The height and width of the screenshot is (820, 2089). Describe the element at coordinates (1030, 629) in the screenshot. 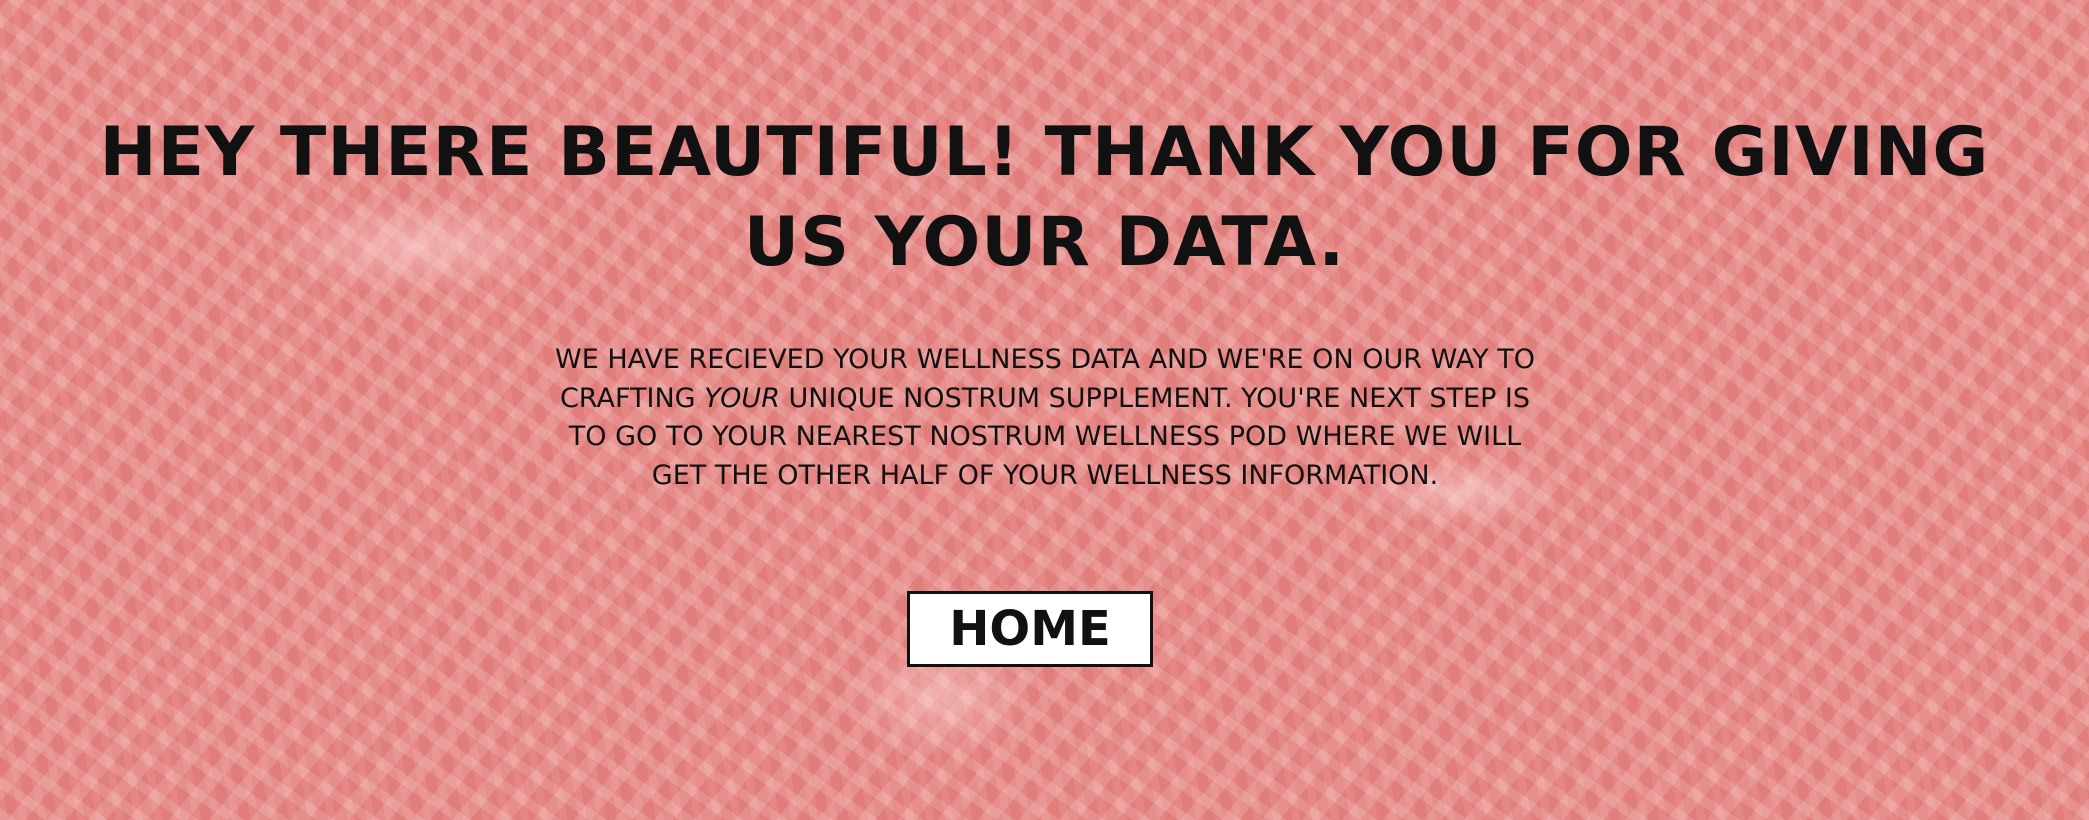

I see `home-button: HOME` at that location.